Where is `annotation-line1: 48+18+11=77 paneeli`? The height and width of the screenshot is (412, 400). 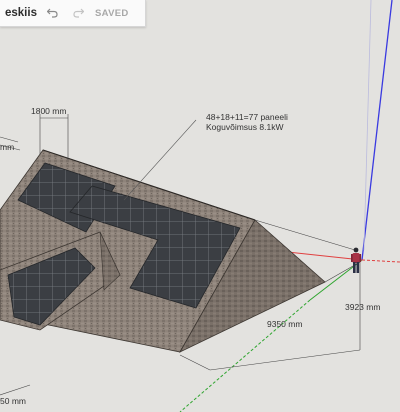 annotation-line1: 48+18+11=77 paneeli is located at coordinates (247, 117).